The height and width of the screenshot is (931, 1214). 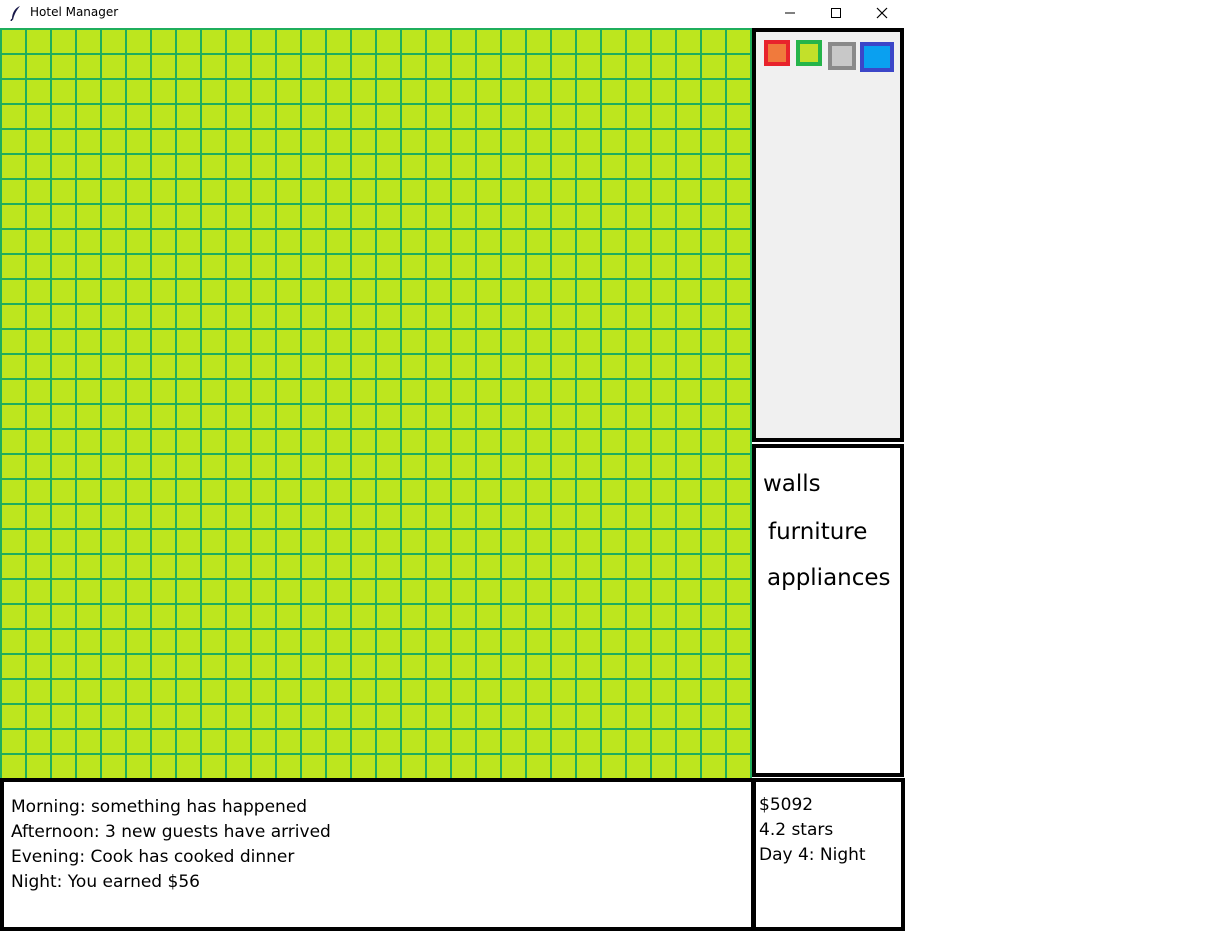 I want to click on maximize-button, so click(x=836, y=13).